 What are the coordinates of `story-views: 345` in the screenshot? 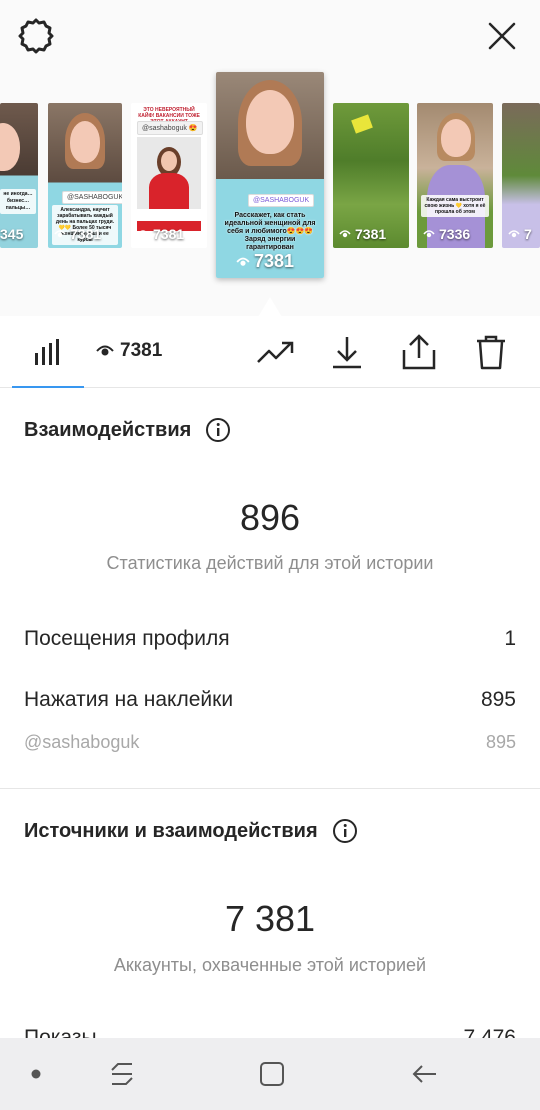 It's located at (12, 234).